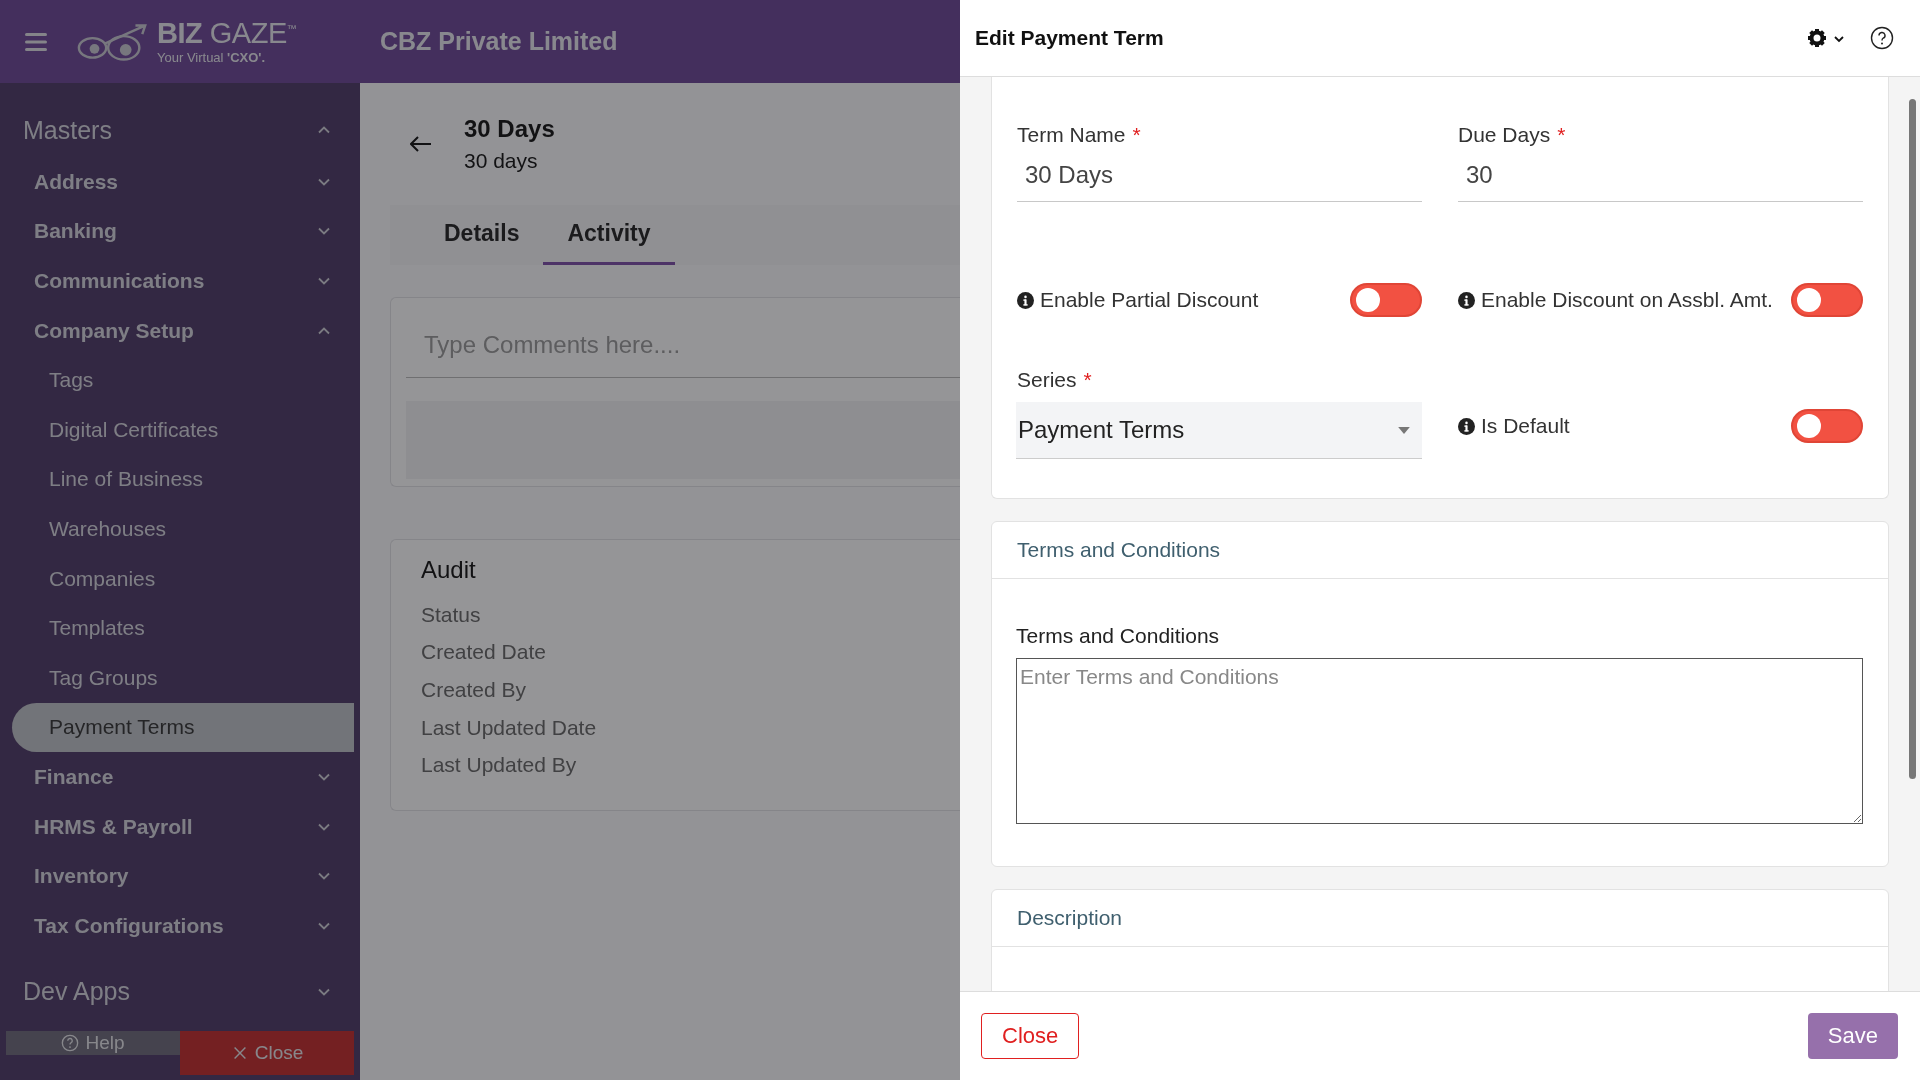 Image resolution: width=1920 pixels, height=1080 pixels. I want to click on brand-name: BIZ GAZE$^{™}$, so click(227, 33).